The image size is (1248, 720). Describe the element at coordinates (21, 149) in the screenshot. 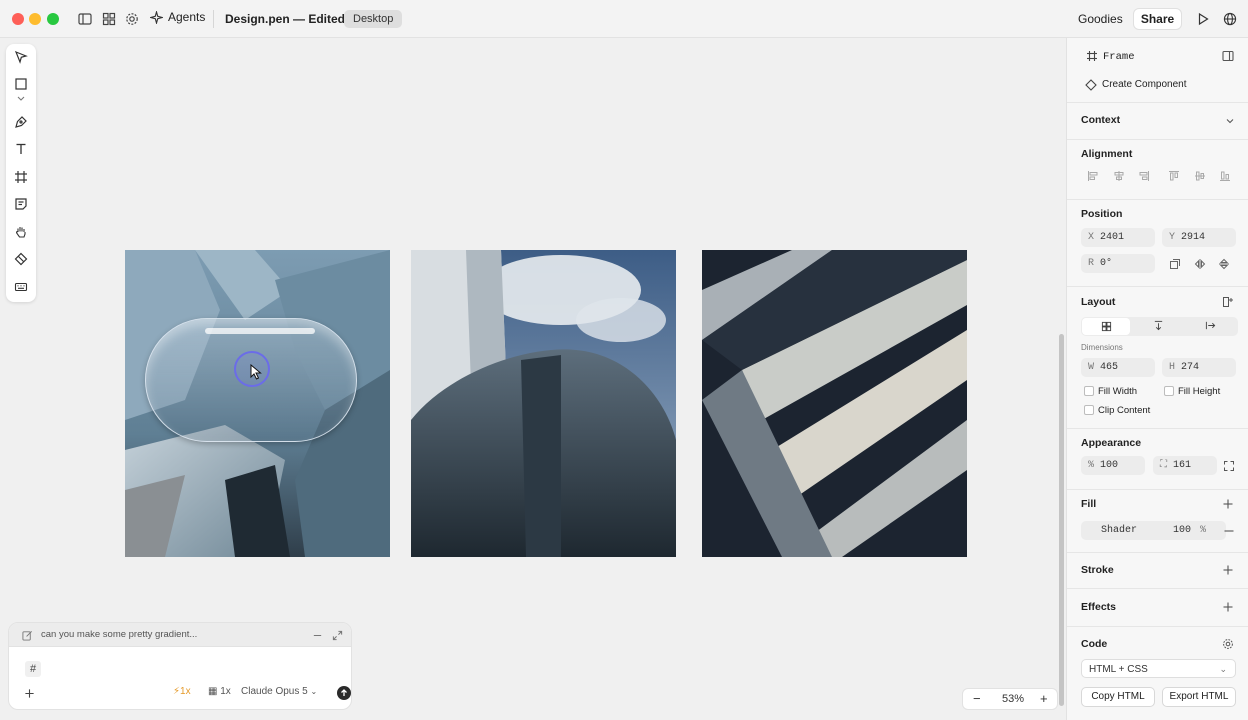

I see `text-icon` at that location.